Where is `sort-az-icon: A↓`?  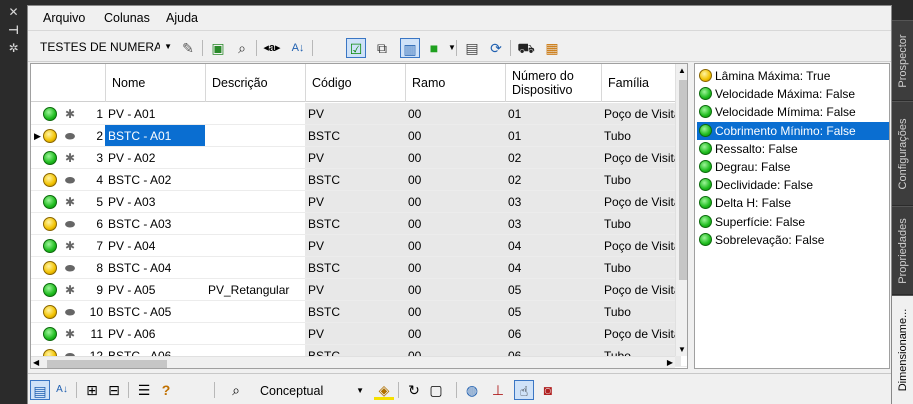 sort-az-icon: A↓ is located at coordinates (62, 390).